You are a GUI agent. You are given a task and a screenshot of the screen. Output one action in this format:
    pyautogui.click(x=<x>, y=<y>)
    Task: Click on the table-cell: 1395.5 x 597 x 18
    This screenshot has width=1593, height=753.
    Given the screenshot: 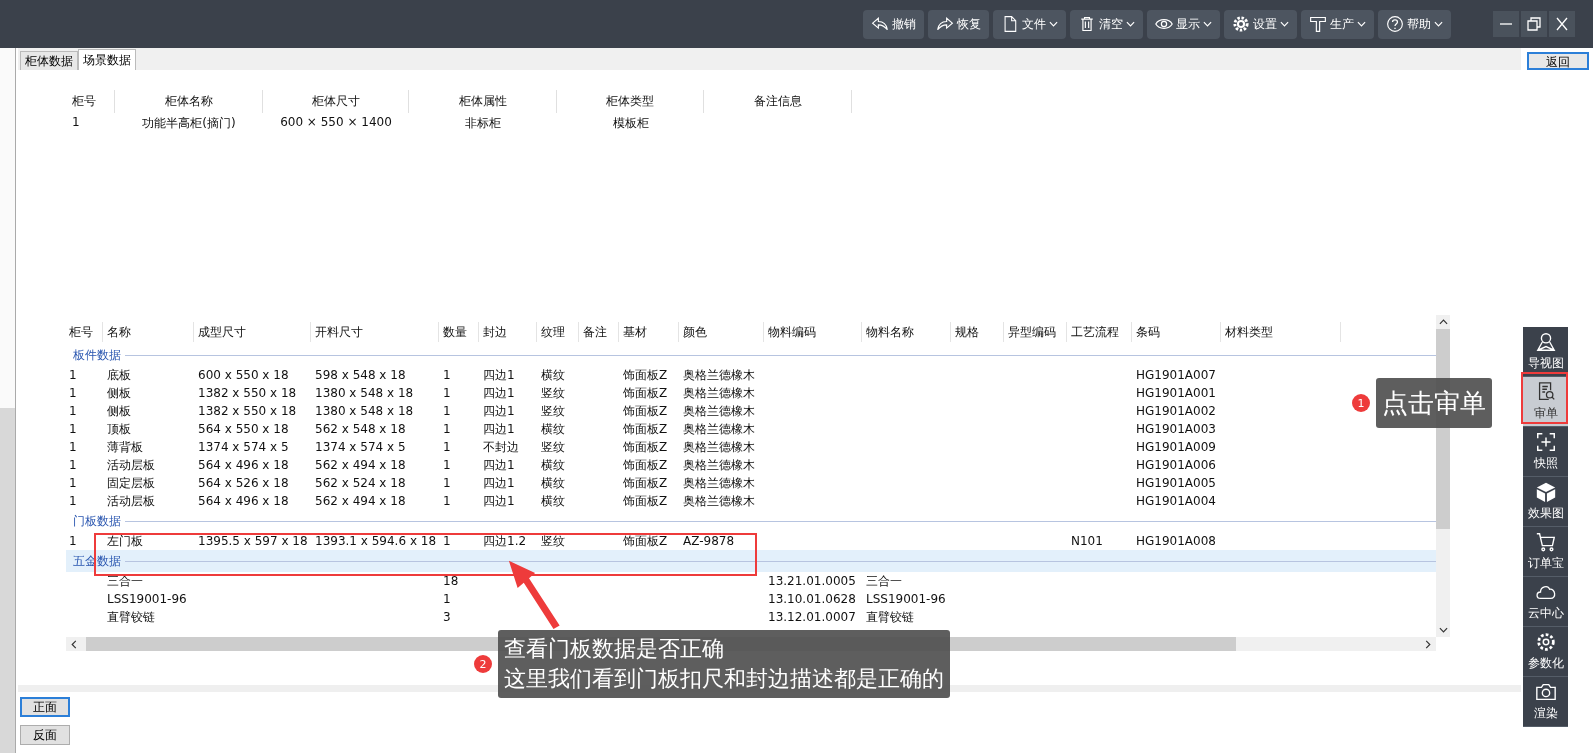 What is the action you would take?
    pyautogui.click(x=253, y=541)
    